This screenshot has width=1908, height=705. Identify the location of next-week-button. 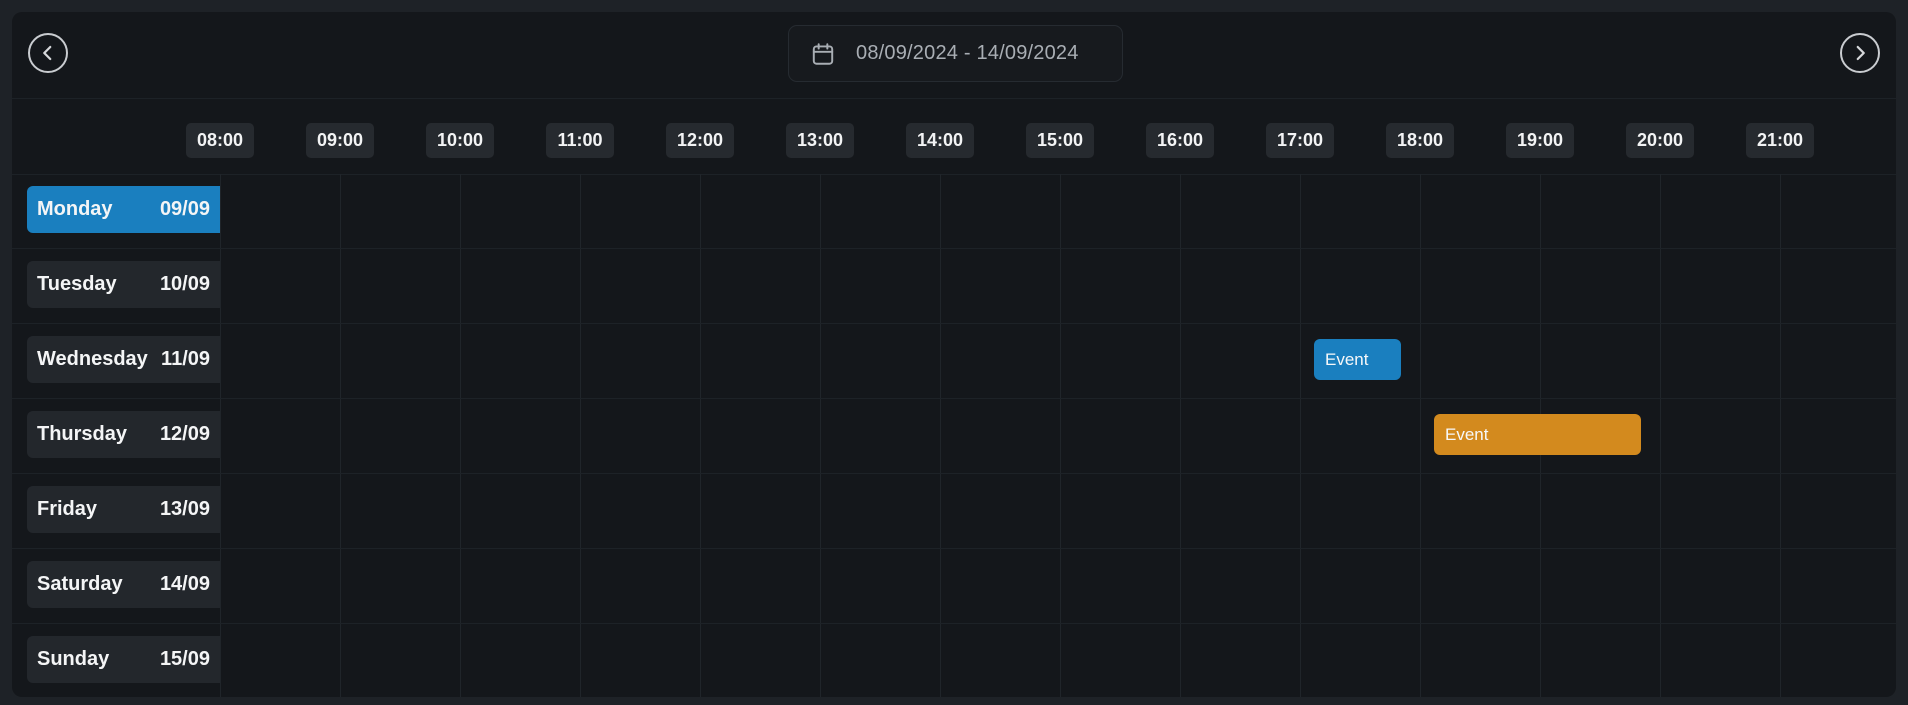
(1860, 53).